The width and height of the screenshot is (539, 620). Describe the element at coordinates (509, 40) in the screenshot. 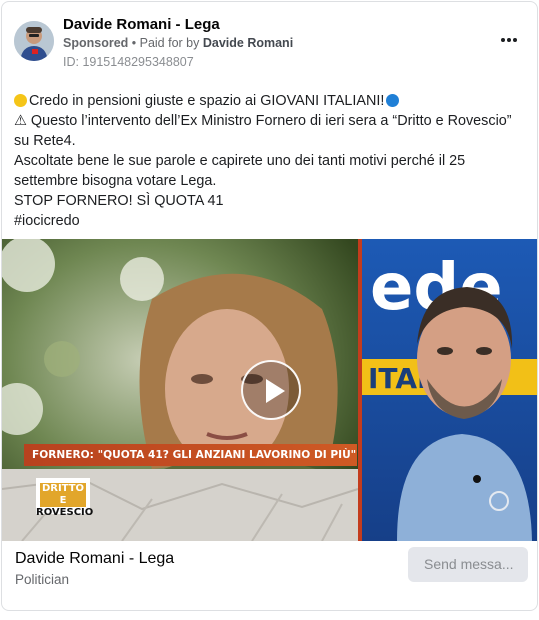

I see `ellipsis-icon` at that location.